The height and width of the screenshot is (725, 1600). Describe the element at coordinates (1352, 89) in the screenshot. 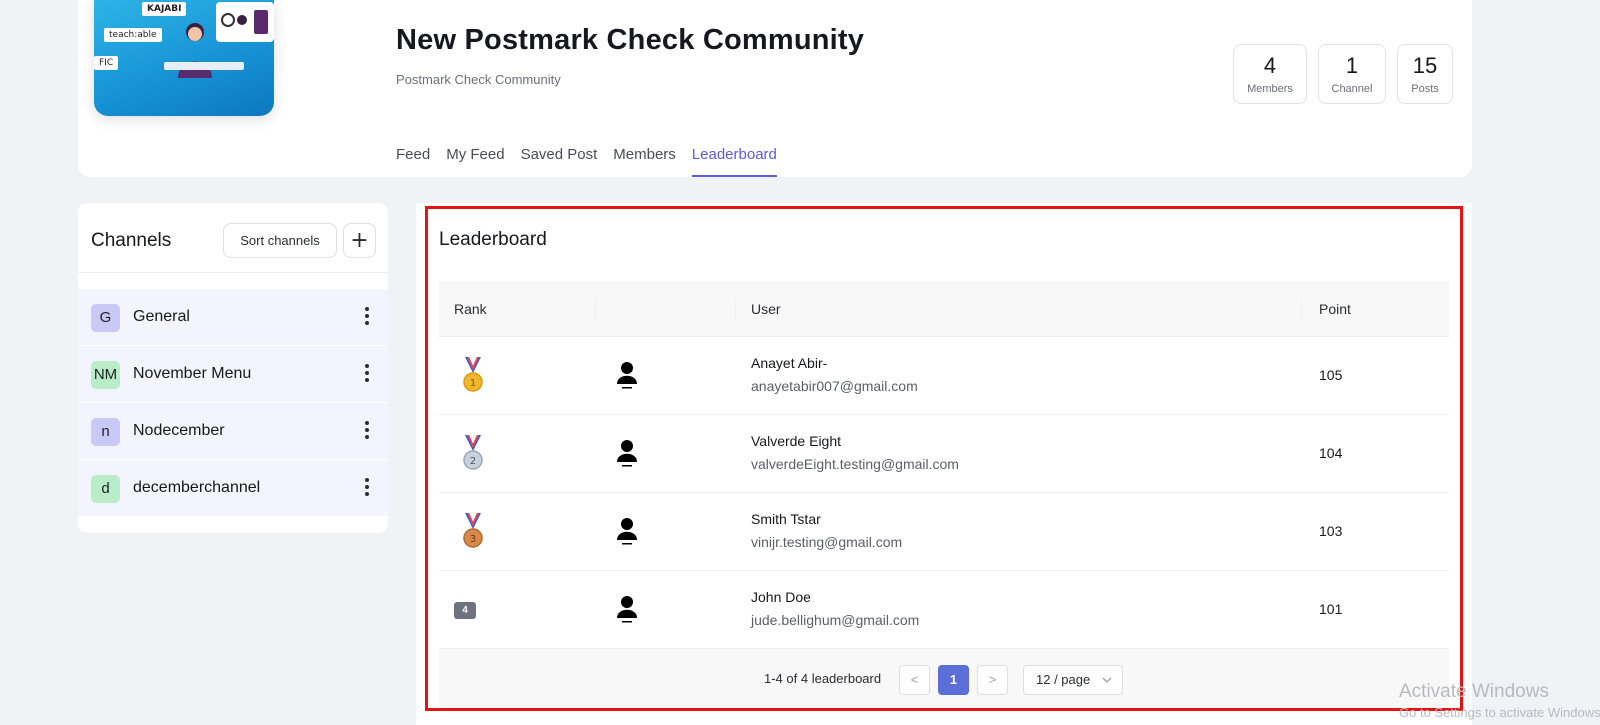

I see `stat-channel-label: Channel` at that location.